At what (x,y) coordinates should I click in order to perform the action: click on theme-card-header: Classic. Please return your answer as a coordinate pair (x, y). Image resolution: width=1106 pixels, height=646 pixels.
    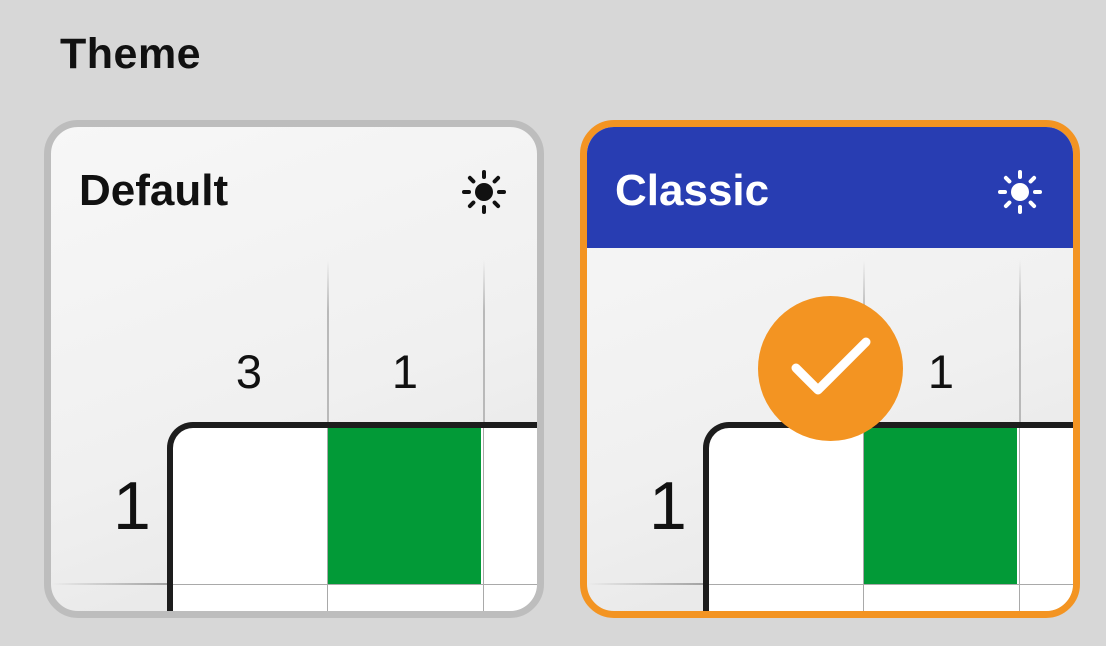
    Looking at the image, I should click on (830, 187).